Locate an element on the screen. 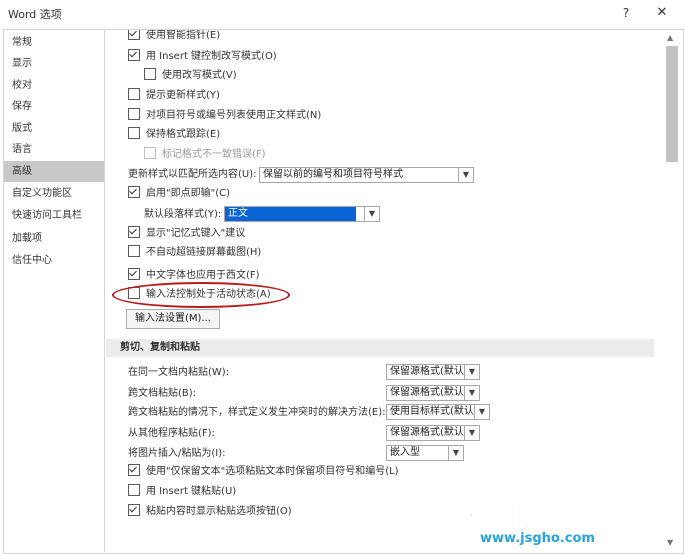  insert-picture-as-select: 嵌入型 ▼ is located at coordinates (425, 453).